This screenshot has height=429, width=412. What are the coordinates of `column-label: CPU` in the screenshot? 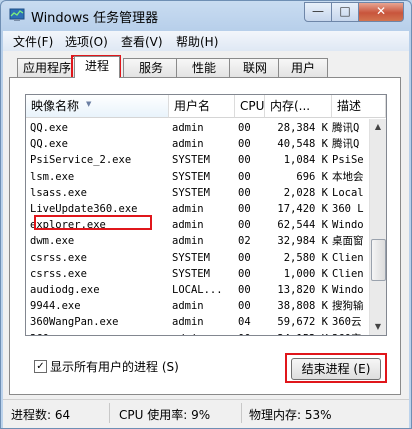 It's located at (252, 106).